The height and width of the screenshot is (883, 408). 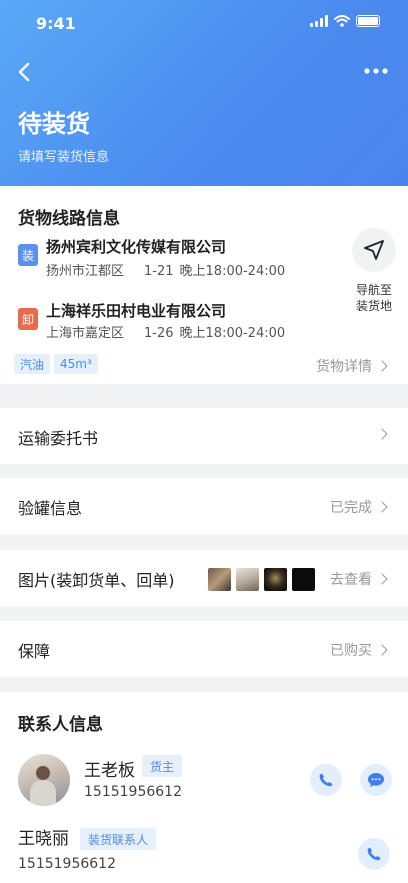 What do you see at coordinates (54, 124) in the screenshot?
I see `page-title: 待装货` at bounding box center [54, 124].